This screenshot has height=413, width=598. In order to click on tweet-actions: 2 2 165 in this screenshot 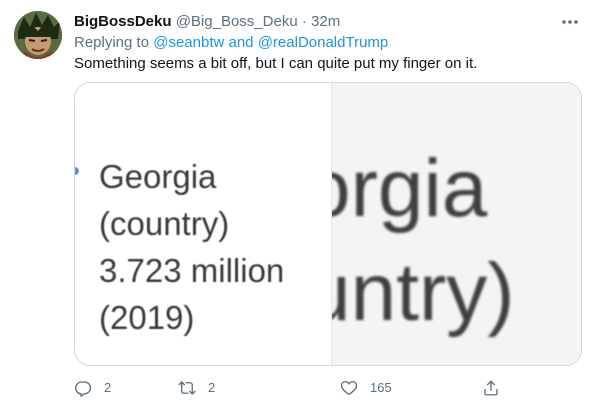, I will do `click(328, 388)`.